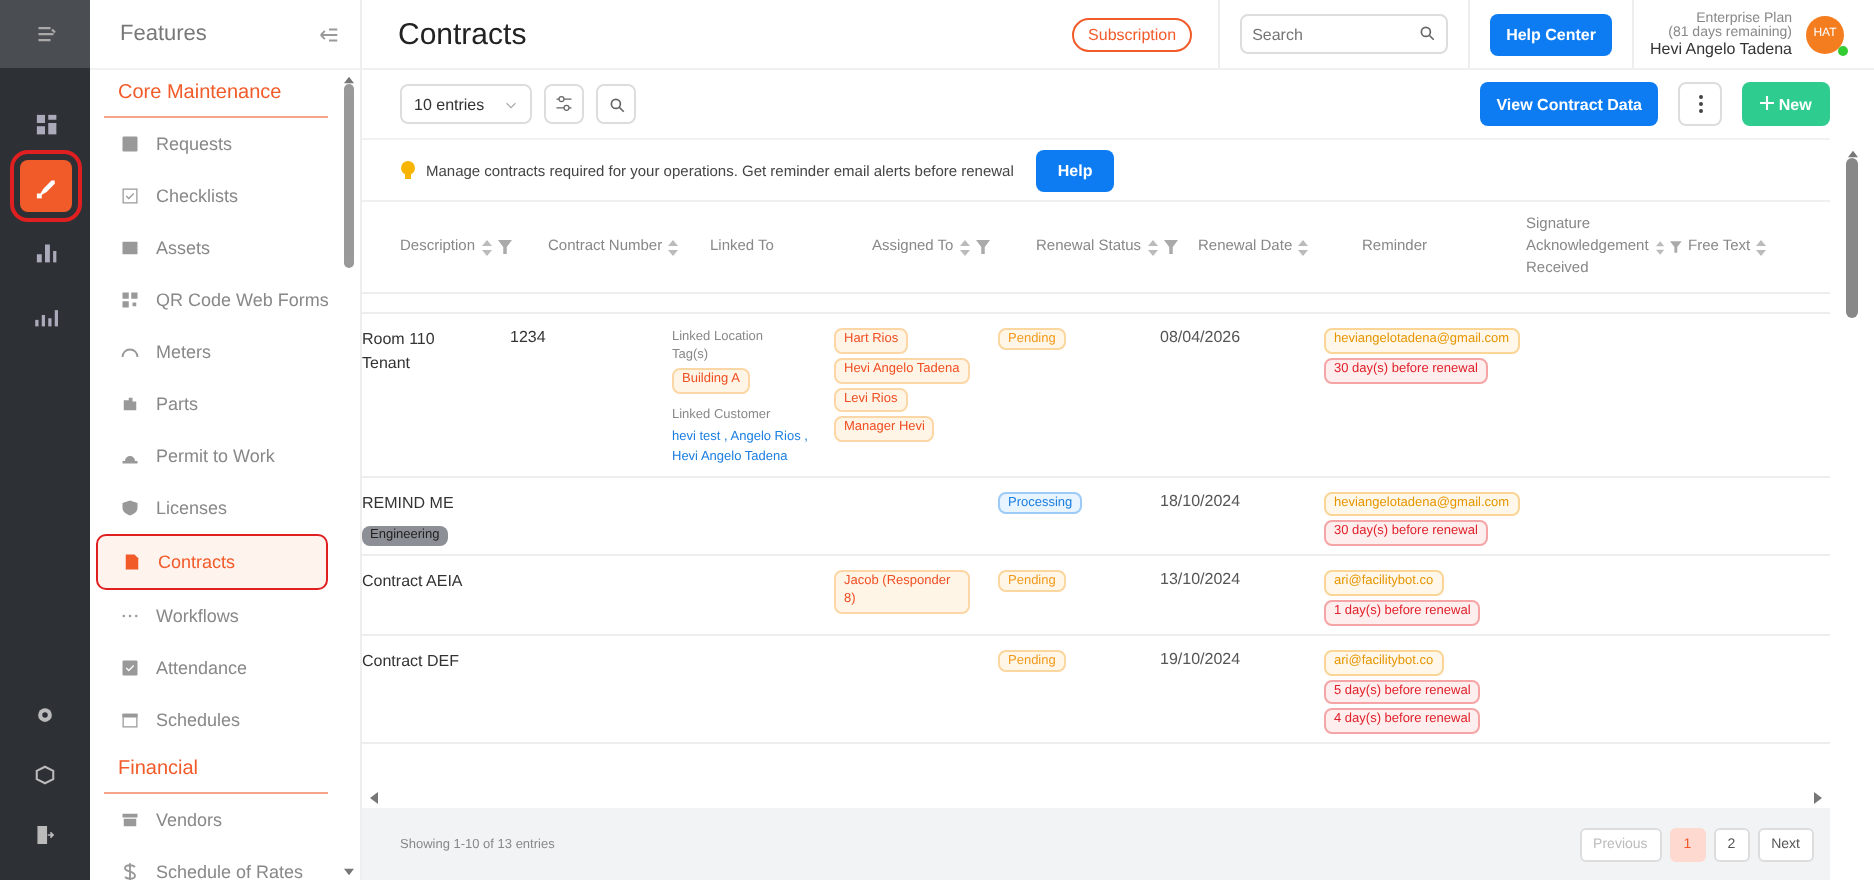 This screenshot has width=1874, height=880. Describe the element at coordinates (212, 863) in the screenshot. I see `sidebar-item: Schedule of Rates` at that location.